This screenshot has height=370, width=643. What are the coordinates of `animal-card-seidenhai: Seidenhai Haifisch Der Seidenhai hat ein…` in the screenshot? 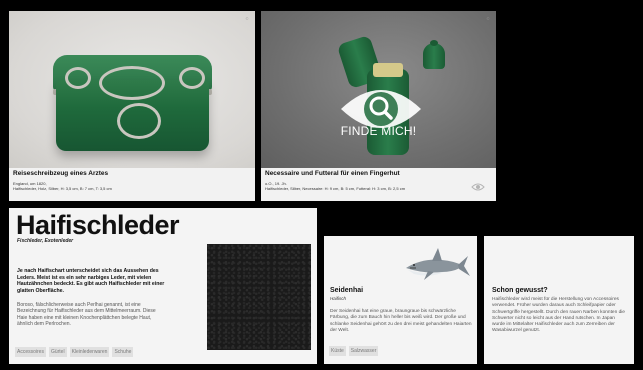 It's located at (400, 300).